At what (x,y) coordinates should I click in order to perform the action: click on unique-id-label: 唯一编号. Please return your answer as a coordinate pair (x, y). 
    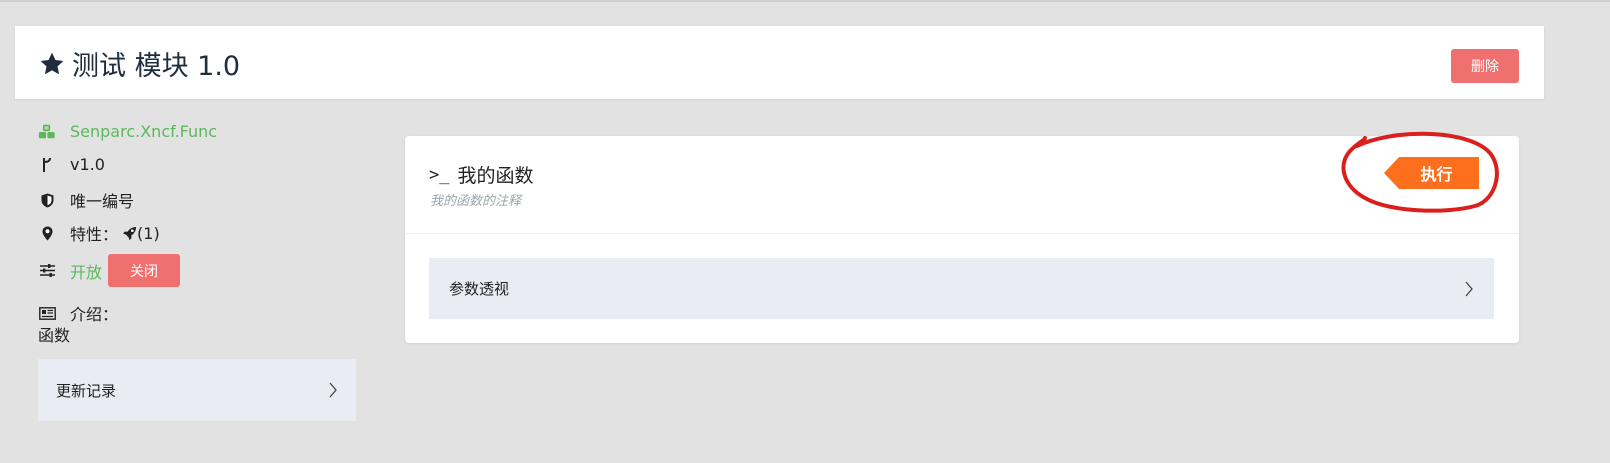
    Looking at the image, I should click on (102, 201).